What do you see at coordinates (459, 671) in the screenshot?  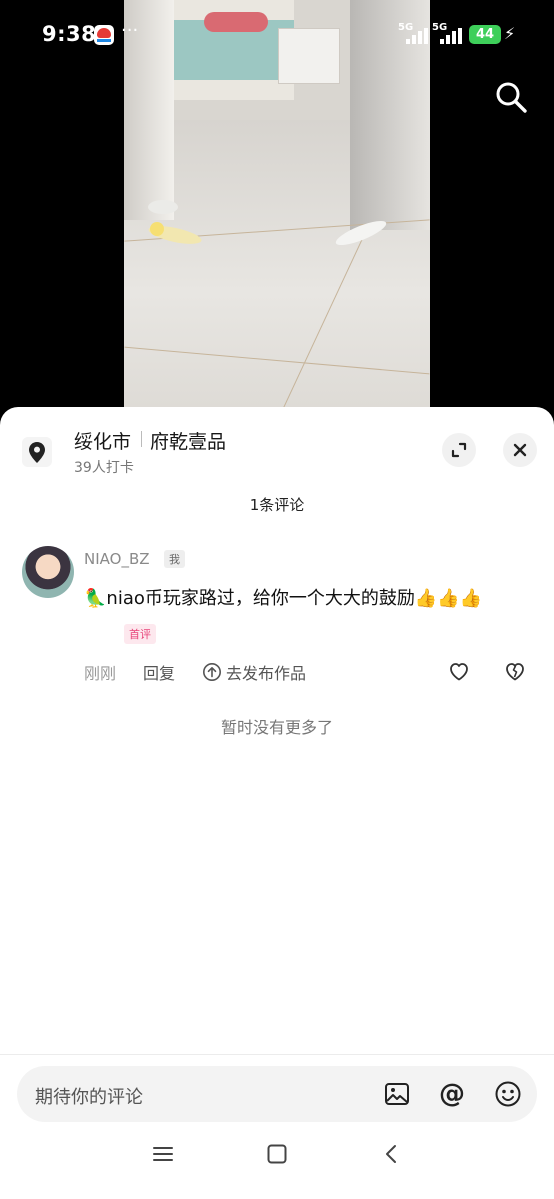 I see `like-heart-icon` at bounding box center [459, 671].